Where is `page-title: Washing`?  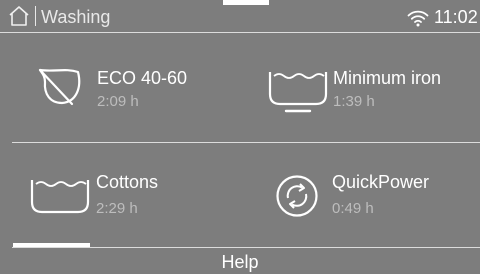 page-title: Washing is located at coordinates (76, 17).